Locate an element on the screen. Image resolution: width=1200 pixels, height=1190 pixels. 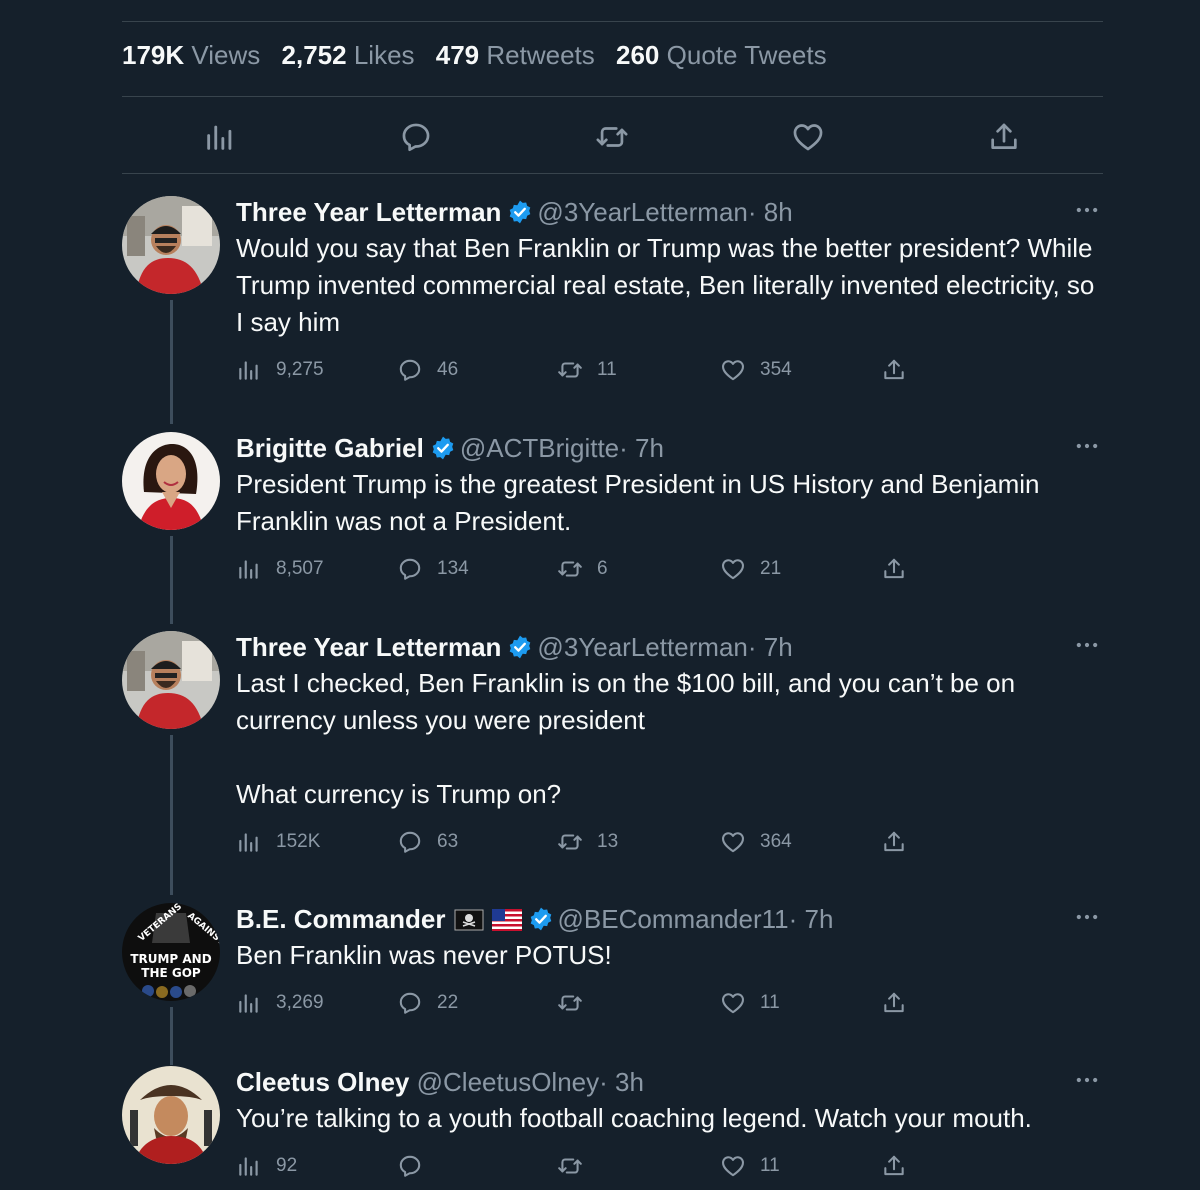
display-name: B.E. Commander is located at coordinates (341, 919).